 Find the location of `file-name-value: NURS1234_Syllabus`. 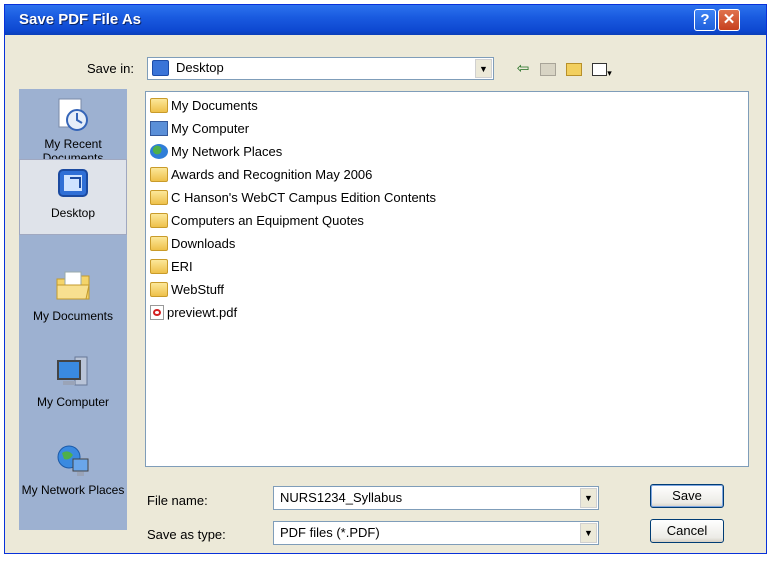

file-name-value: NURS1234_Syllabus is located at coordinates (341, 497).